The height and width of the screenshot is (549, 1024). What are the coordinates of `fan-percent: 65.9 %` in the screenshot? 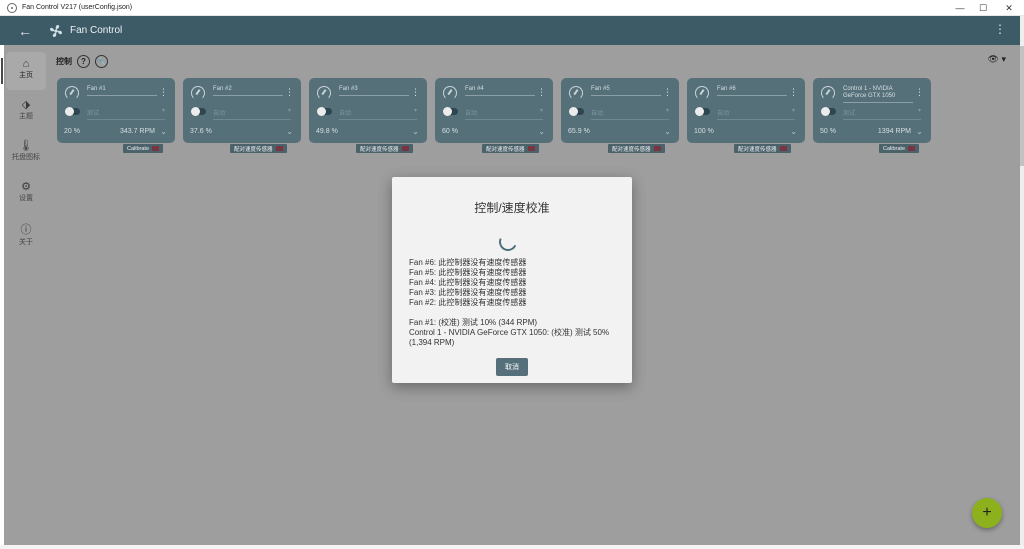 It's located at (579, 131).